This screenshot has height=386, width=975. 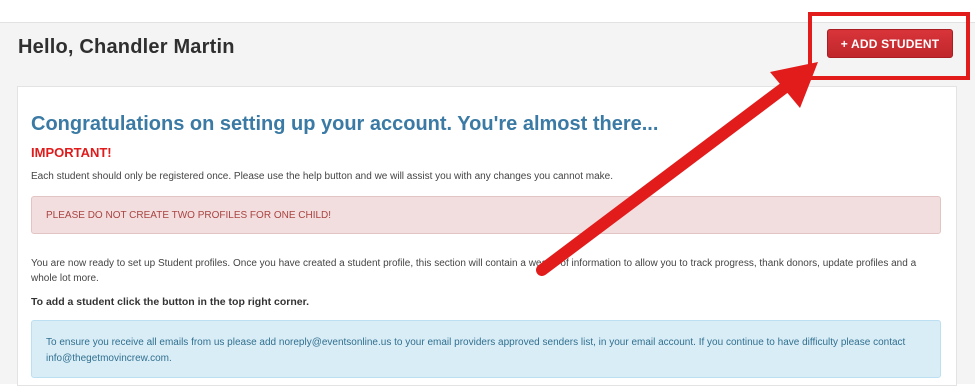 What do you see at coordinates (71, 152) in the screenshot?
I see `important-label: IMPORTANT!` at bounding box center [71, 152].